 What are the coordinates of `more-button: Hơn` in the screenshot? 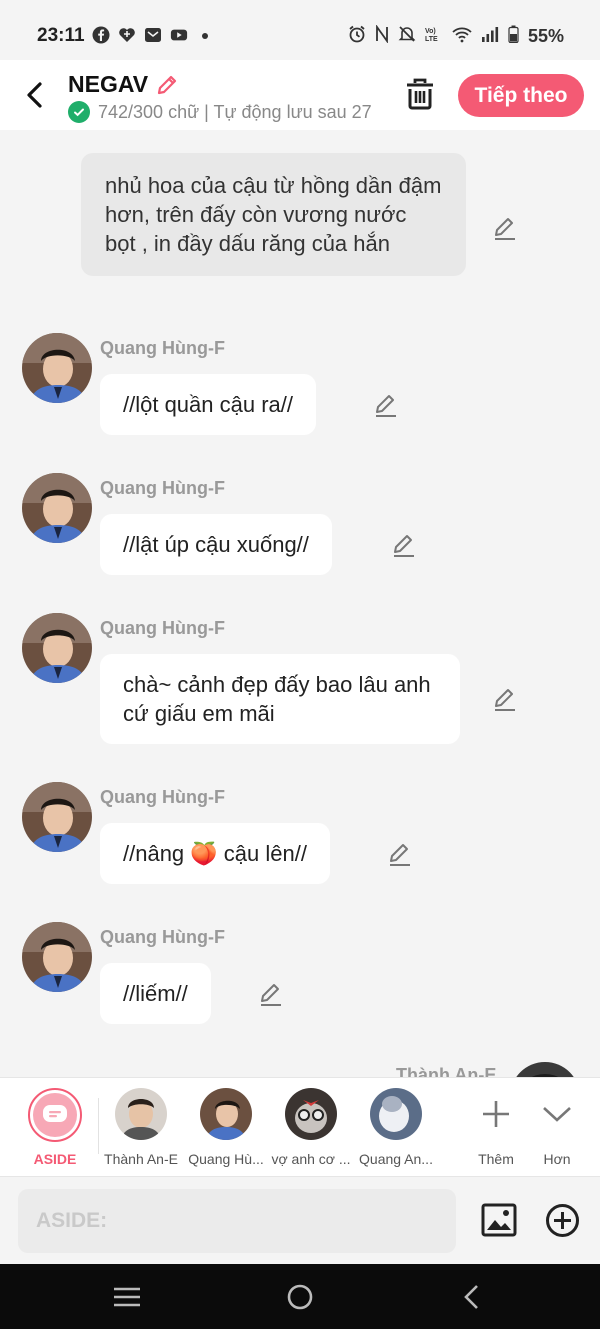 It's located at (557, 1127).